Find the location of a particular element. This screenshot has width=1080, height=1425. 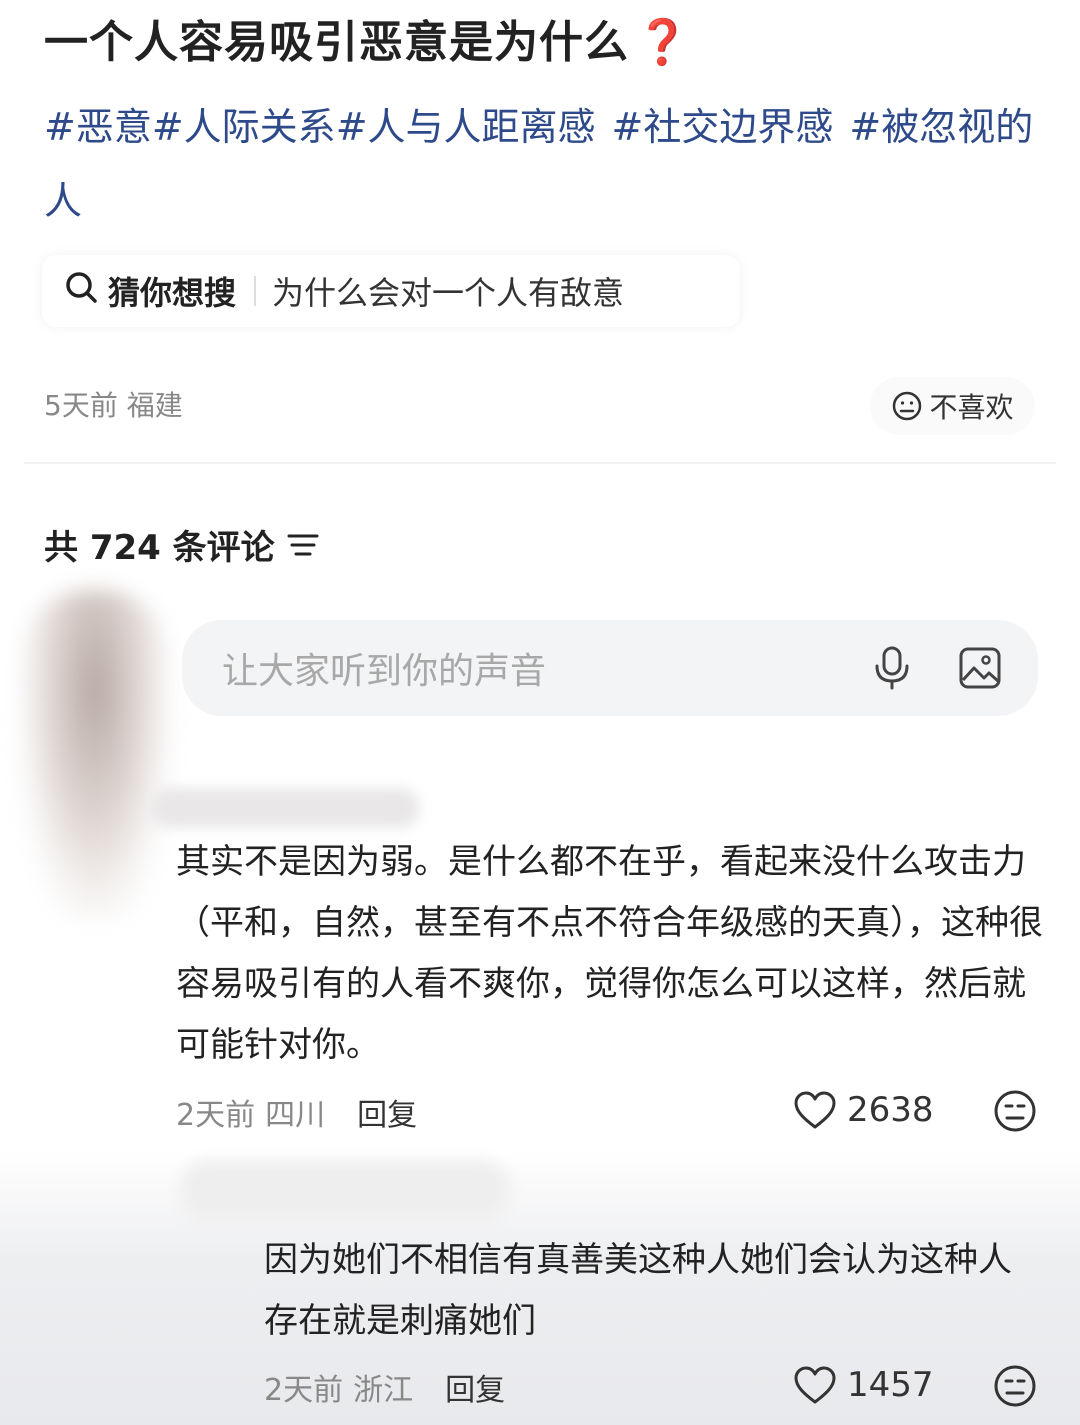

divider is located at coordinates (255, 291).